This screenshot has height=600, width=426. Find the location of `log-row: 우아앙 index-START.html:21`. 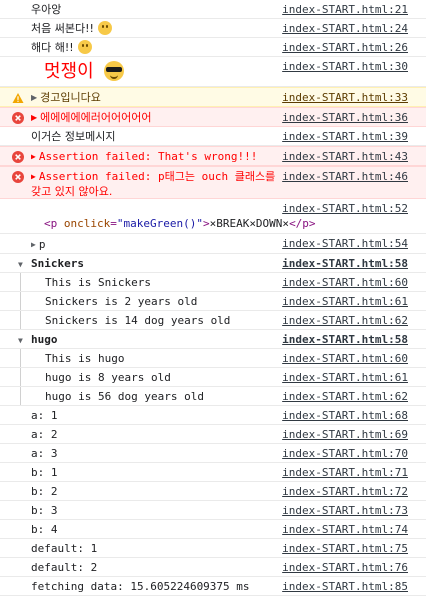

log-row: 우아앙 index-START.html:21 is located at coordinates (213, 9).